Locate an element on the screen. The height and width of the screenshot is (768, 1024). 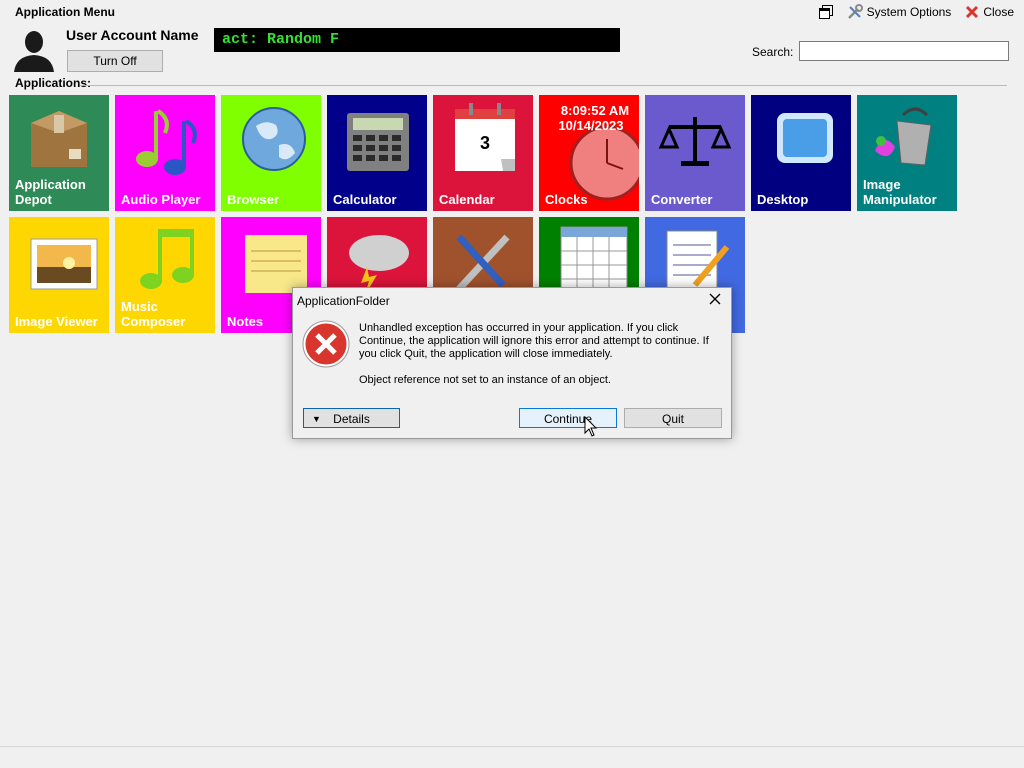
news-ticker: act: Random F is located at coordinates (417, 40).